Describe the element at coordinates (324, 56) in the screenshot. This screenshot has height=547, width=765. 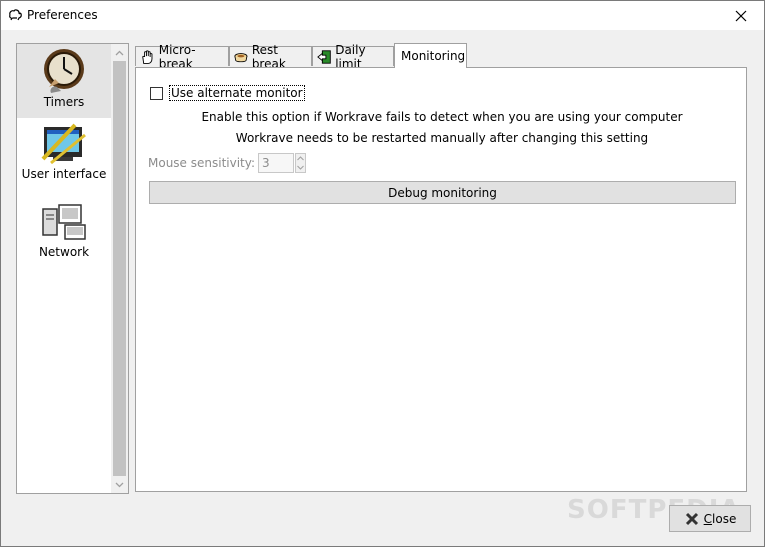
I see `exit-icon` at that location.